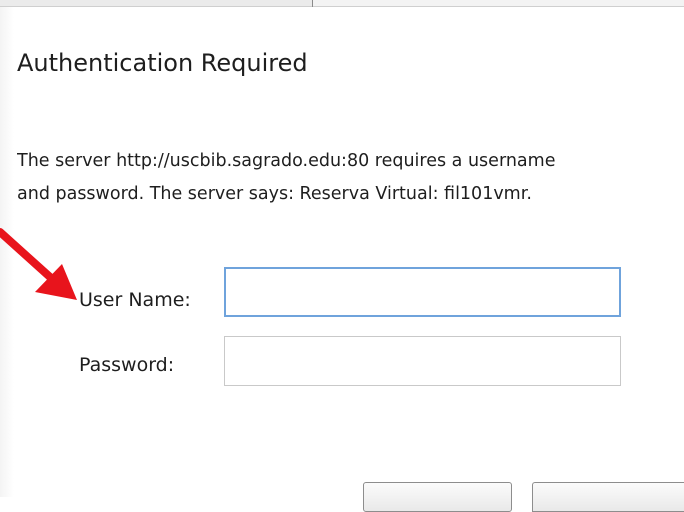  Describe the element at coordinates (608, 497) in the screenshot. I see `cancel-button` at that location.